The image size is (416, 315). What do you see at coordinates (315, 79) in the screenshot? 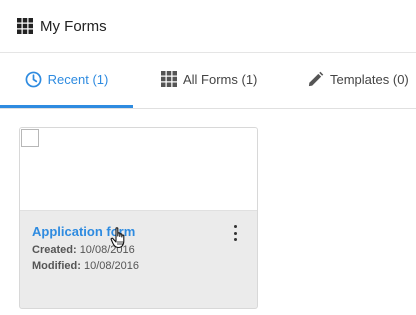
I see `pencil-icon` at bounding box center [315, 79].